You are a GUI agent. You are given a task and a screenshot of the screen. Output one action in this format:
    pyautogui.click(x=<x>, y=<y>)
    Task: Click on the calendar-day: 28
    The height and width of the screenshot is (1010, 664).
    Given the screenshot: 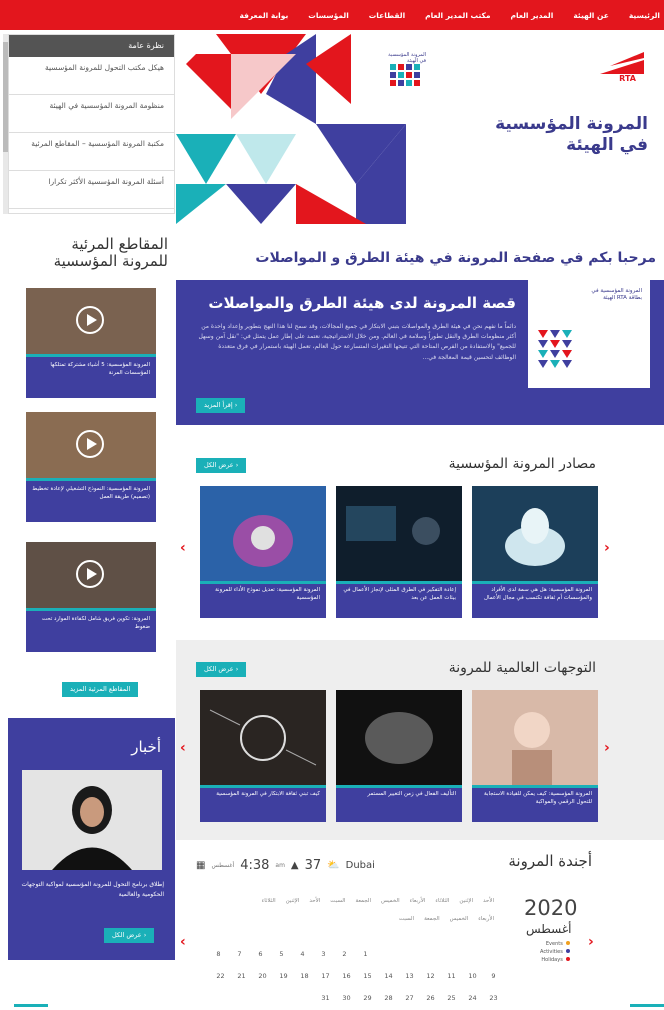 What is the action you would take?
    pyautogui.click(x=388, y=998)
    